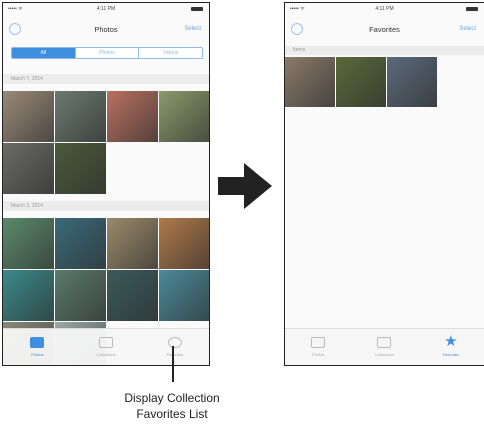 The width and height of the screenshot is (484, 431). Describe the element at coordinates (170, 53) in the screenshot. I see `segment-videos: Videos` at that location.